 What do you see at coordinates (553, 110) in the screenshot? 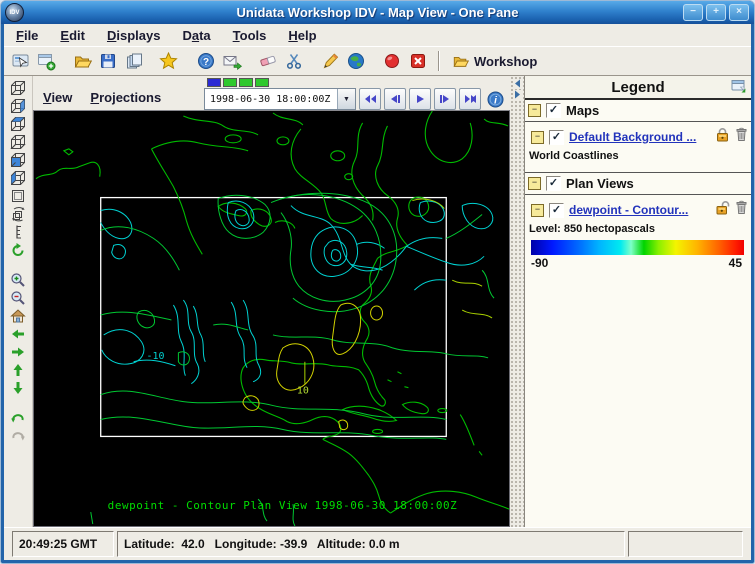
I see `maps-visibility-checkbox: ✓` at bounding box center [553, 110].